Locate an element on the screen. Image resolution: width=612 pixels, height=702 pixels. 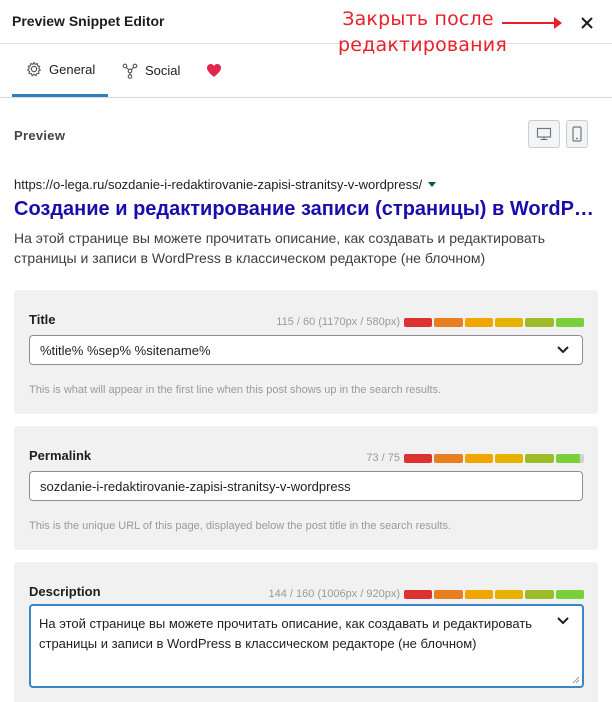
tab-general: General is located at coordinates (60, 70).